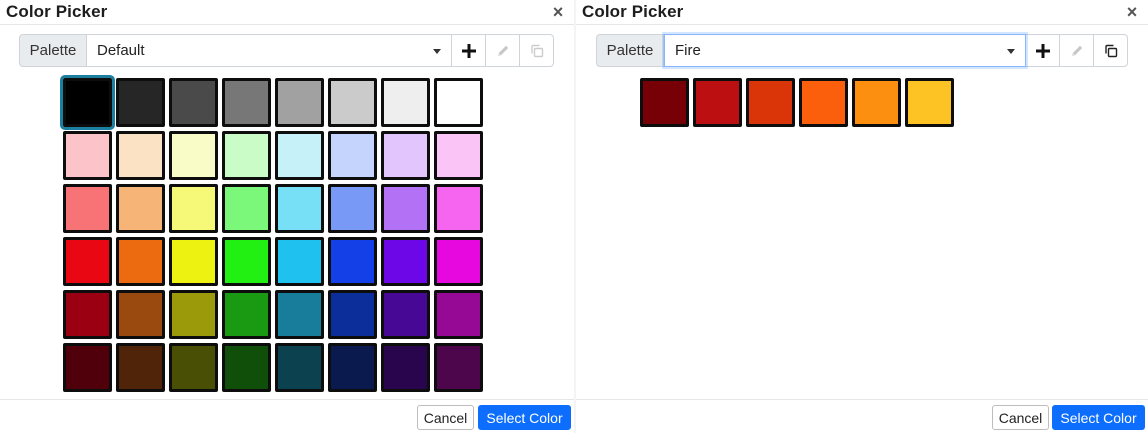 The image size is (1148, 433). What do you see at coordinates (121, 50) in the screenshot?
I see `palette-select-value: Default` at bounding box center [121, 50].